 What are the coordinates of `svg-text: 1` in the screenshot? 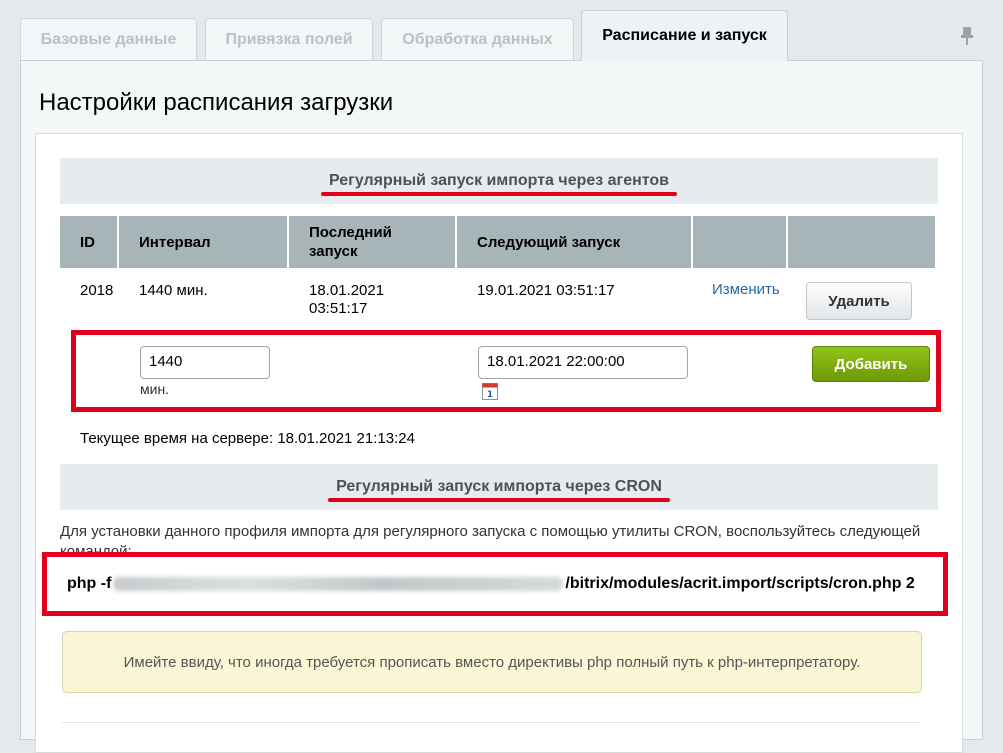 It's located at (490, 395).